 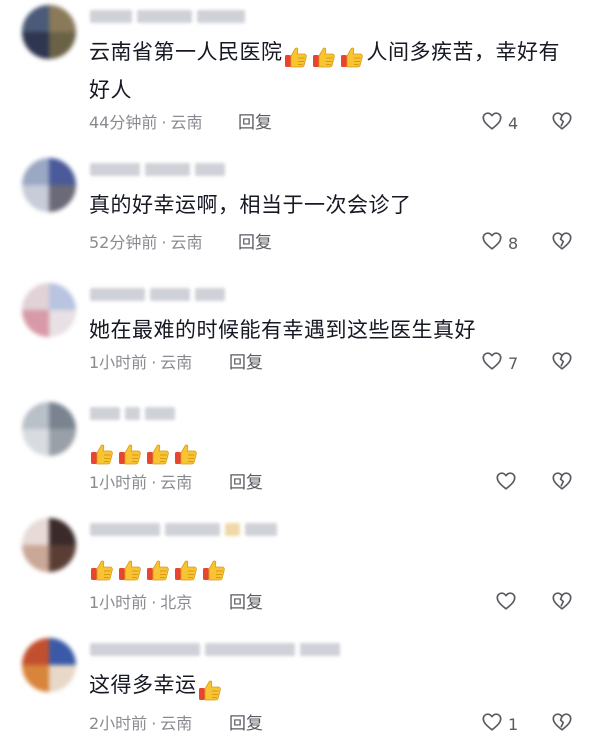 I want to click on like-button: 8, so click(x=499, y=243).